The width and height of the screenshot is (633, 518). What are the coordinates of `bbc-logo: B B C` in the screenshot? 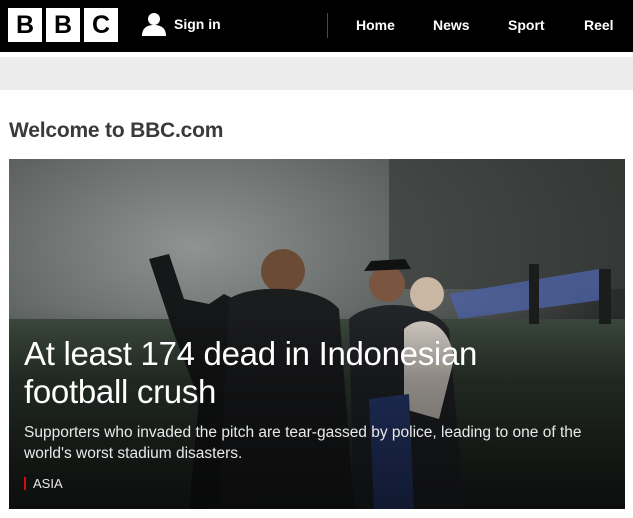 It's located at (63, 25).